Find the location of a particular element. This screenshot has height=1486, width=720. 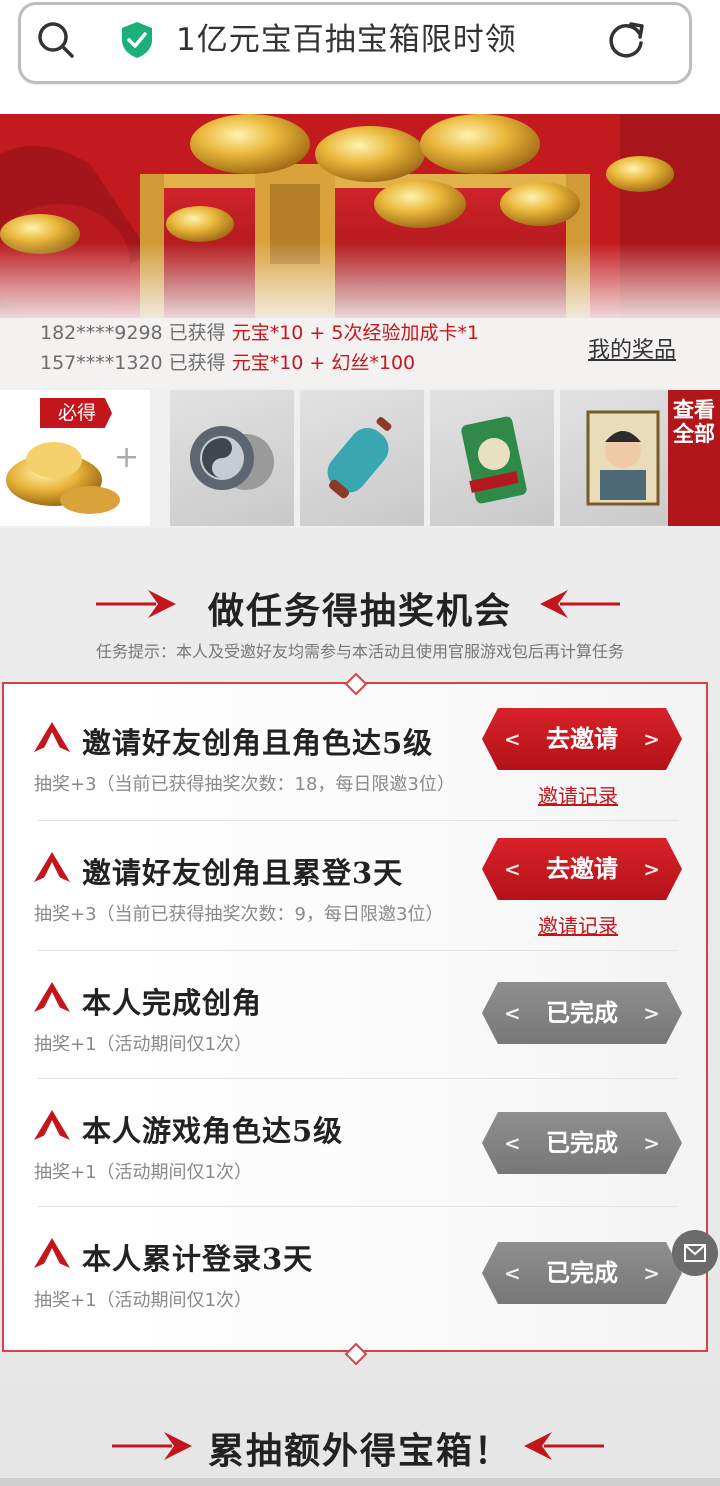

ticker-line: 182****9298 已获得 元宝*10 + 5次经验加成卡*1 is located at coordinates (259, 331).